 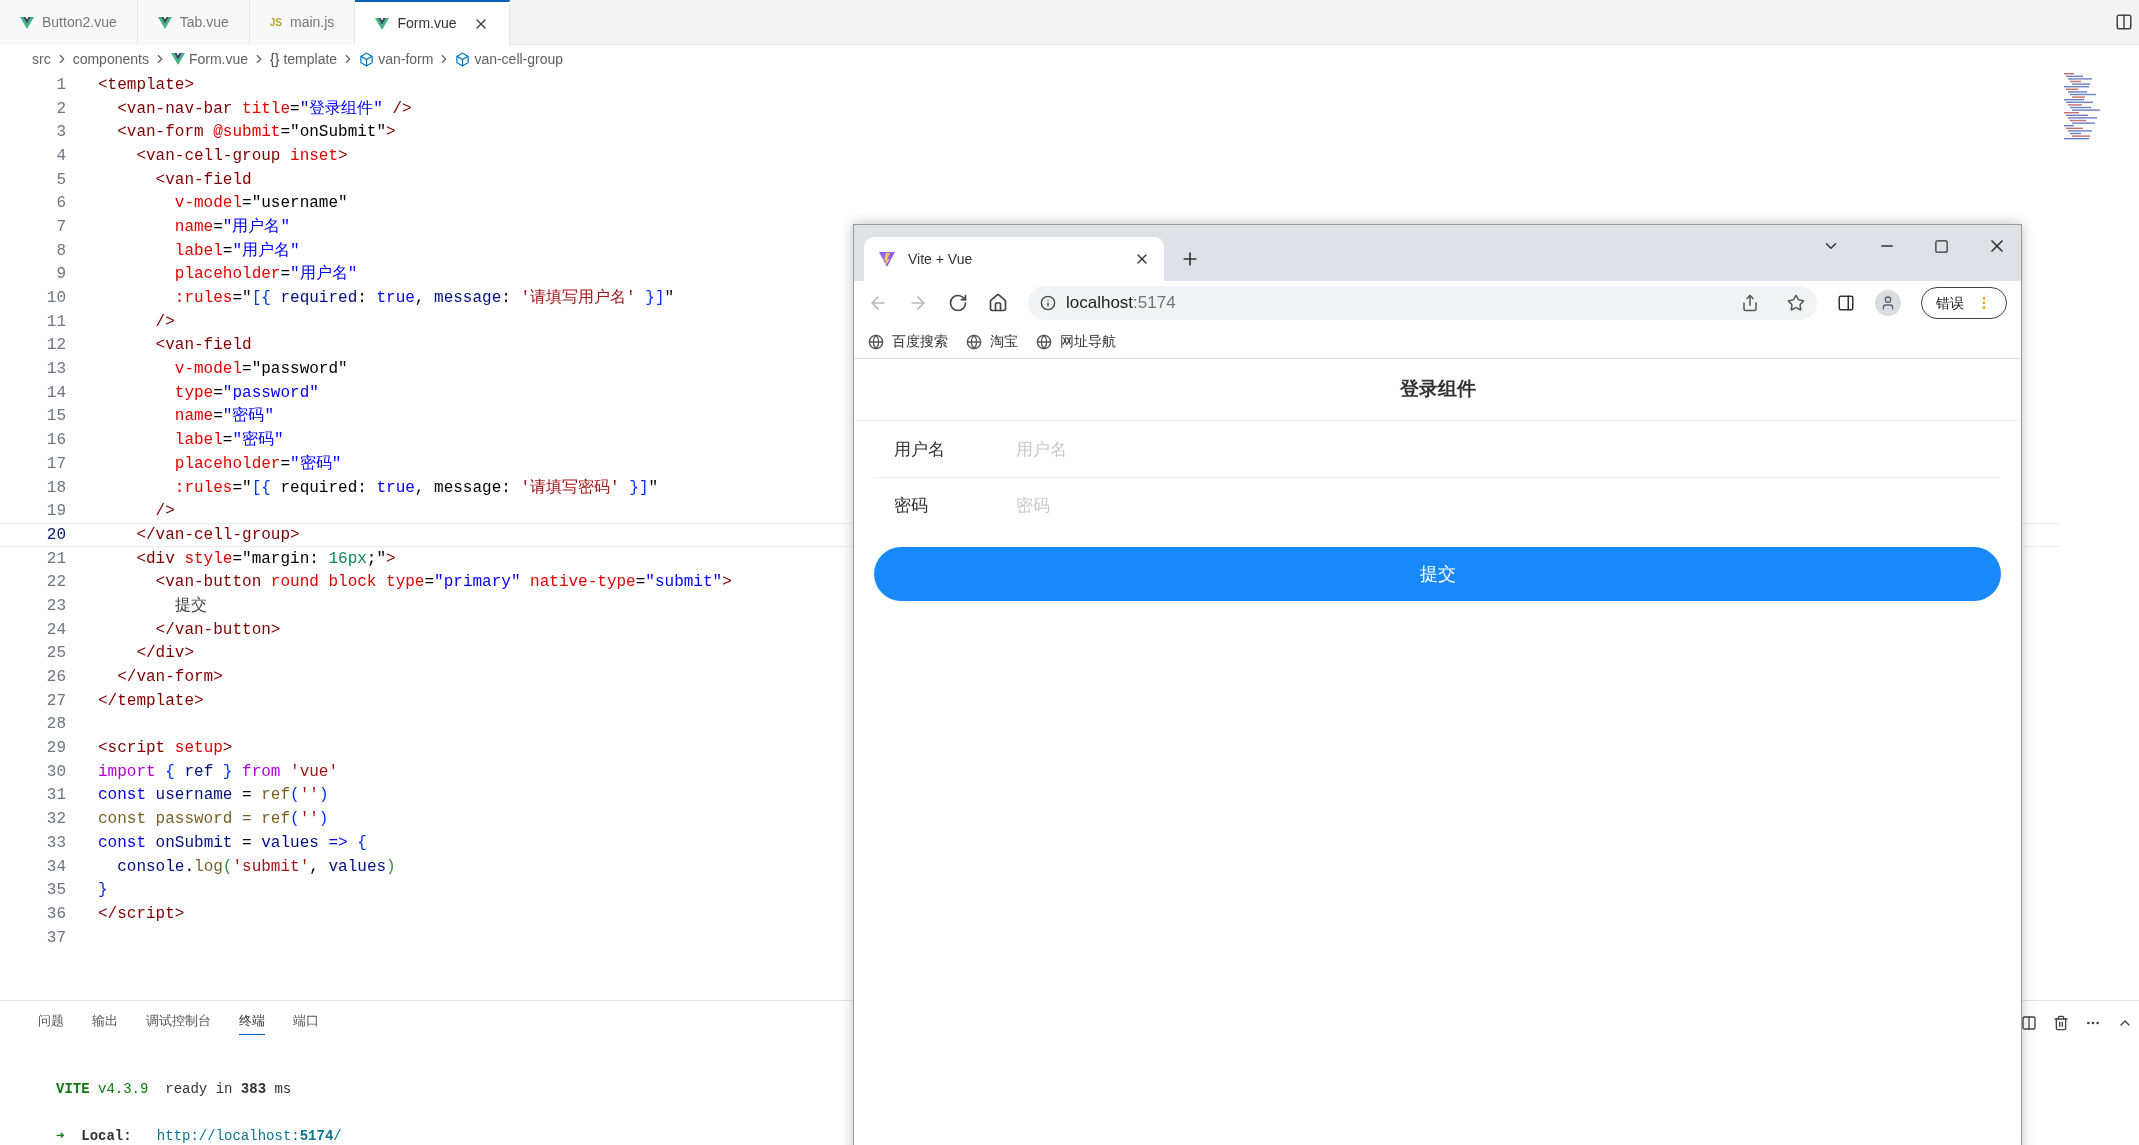 What do you see at coordinates (1088, 341) in the screenshot?
I see `bookmark: 网址导航` at bounding box center [1088, 341].